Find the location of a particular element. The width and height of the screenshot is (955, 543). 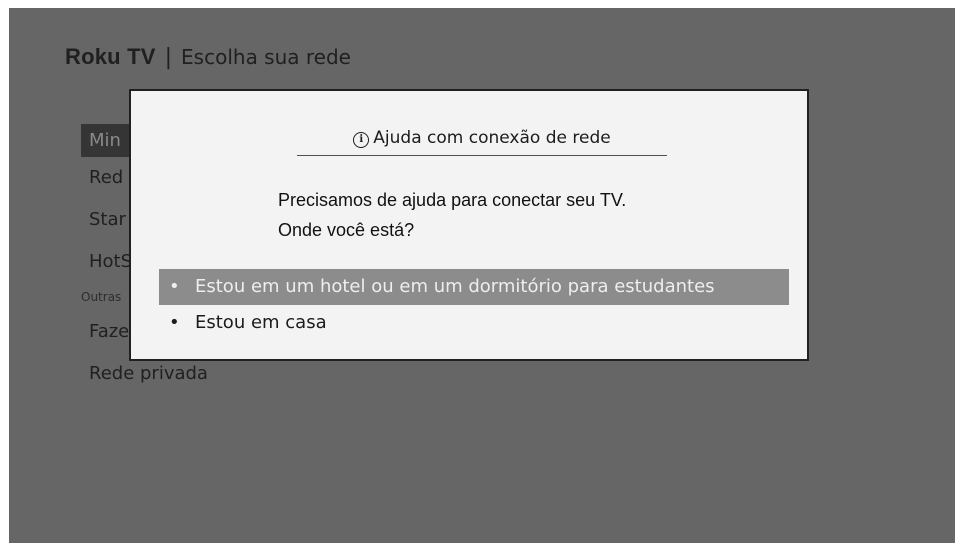

header: Roku TV | Escolha sua rede is located at coordinates (208, 59).